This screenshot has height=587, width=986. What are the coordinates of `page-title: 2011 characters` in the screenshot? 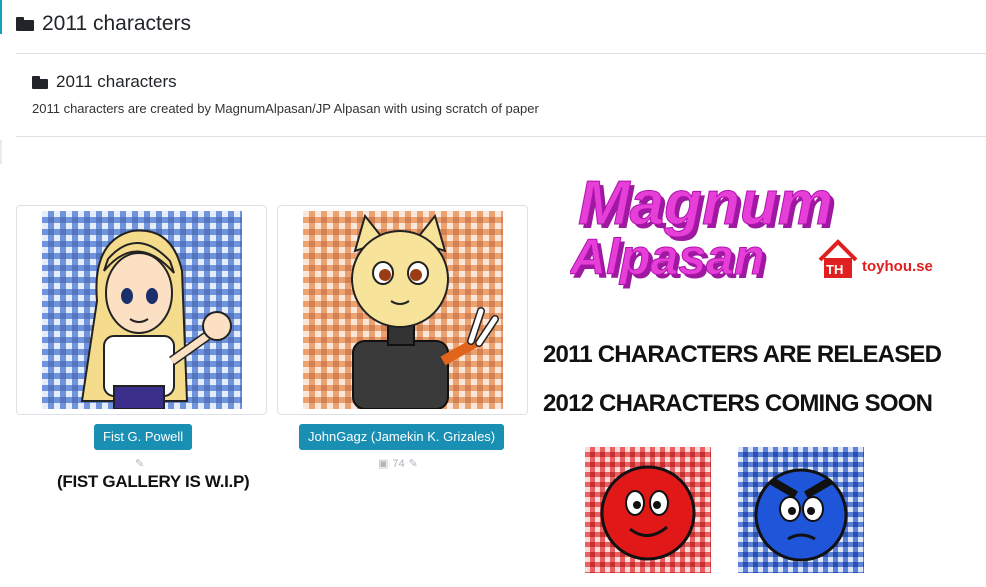 It's located at (103, 24).